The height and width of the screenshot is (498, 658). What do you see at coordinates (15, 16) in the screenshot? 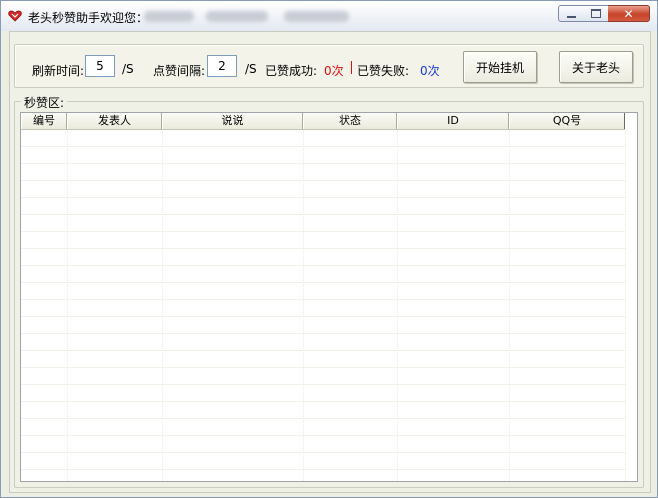
I see `heart-icon` at bounding box center [15, 16].